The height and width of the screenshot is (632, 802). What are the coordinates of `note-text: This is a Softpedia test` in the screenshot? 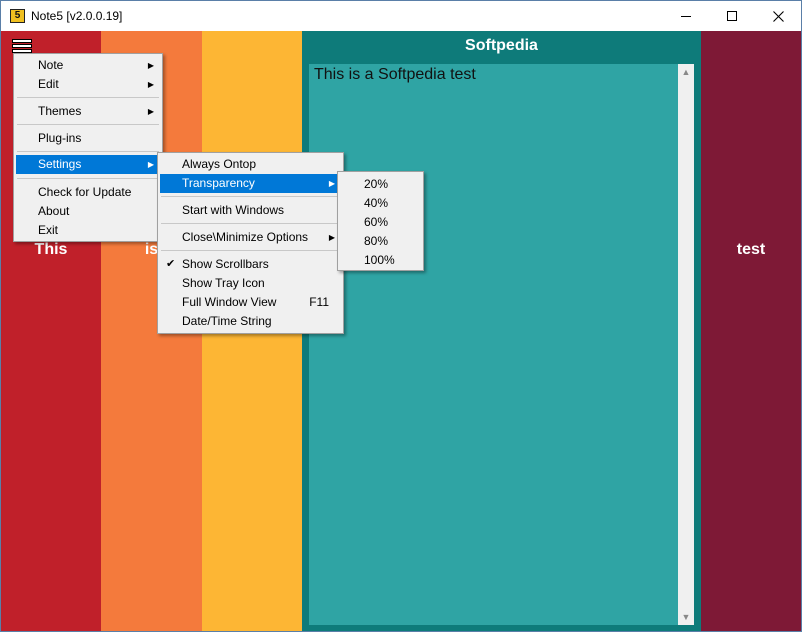 It's located at (395, 74).